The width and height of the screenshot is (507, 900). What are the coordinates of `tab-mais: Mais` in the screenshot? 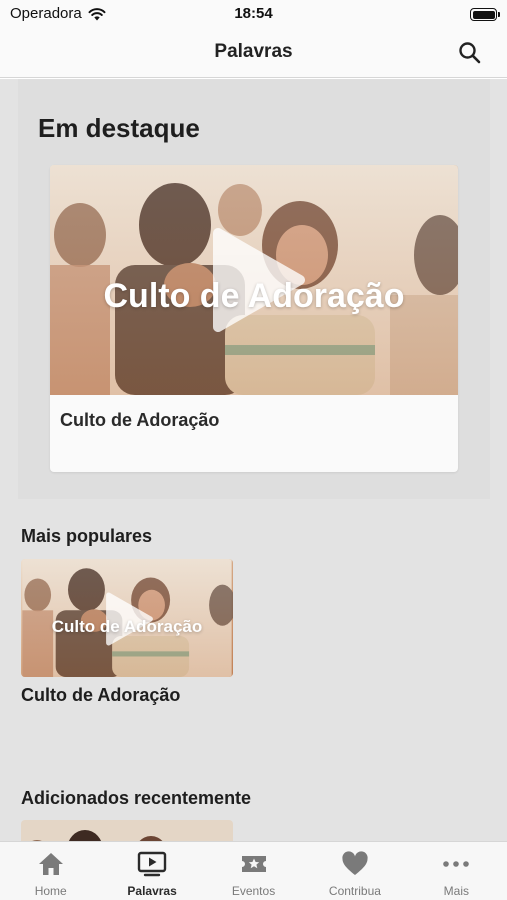 It's located at (456, 871).